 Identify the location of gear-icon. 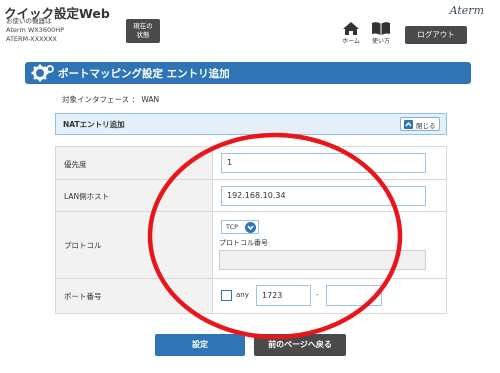
(42, 73).